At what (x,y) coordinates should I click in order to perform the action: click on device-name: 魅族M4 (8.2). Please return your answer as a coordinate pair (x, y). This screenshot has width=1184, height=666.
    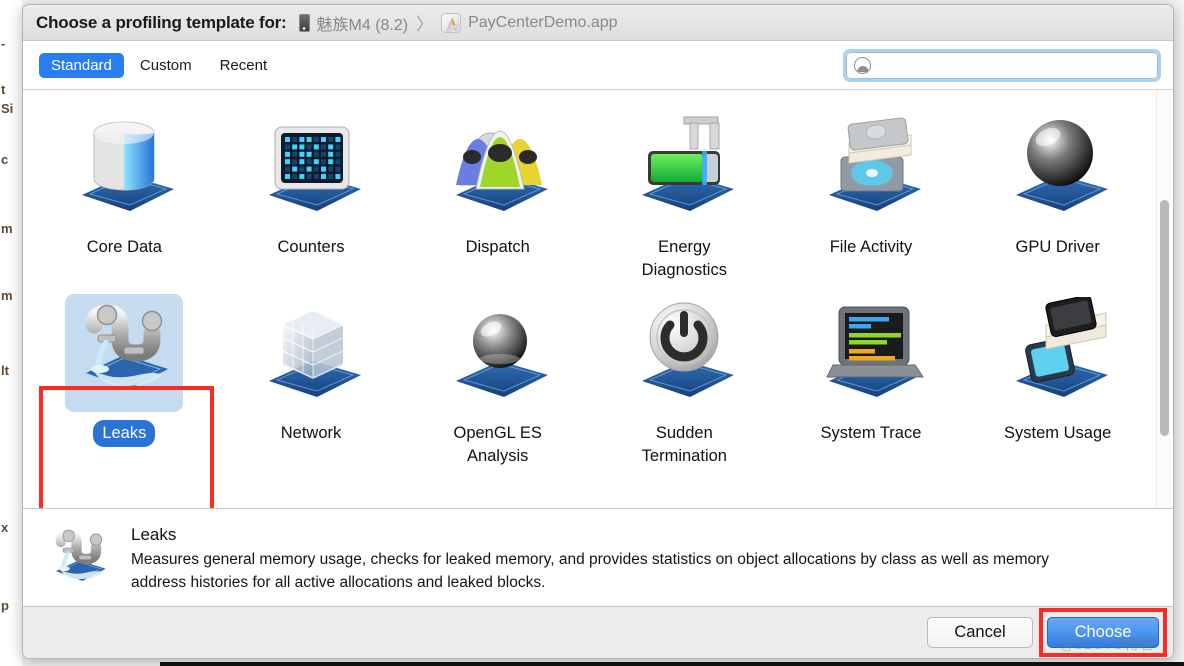
    Looking at the image, I should click on (362, 25).